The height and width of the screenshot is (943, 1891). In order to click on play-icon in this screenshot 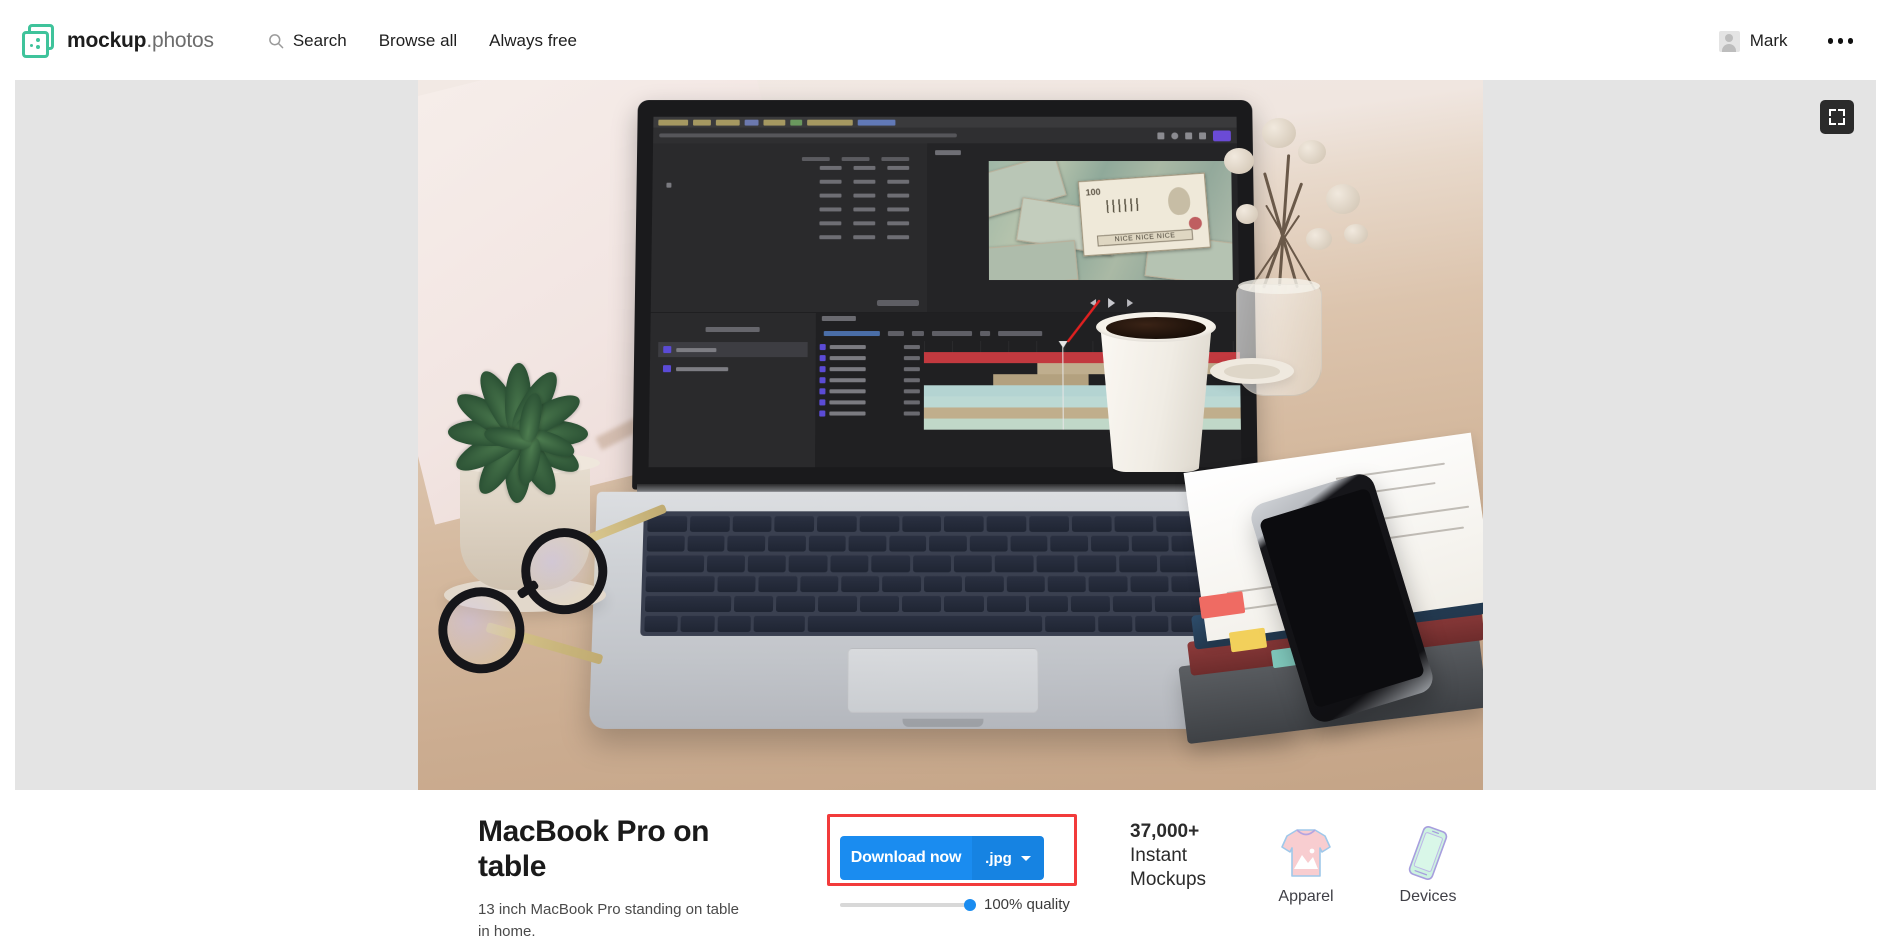, I will do `click(1111, 302)`.